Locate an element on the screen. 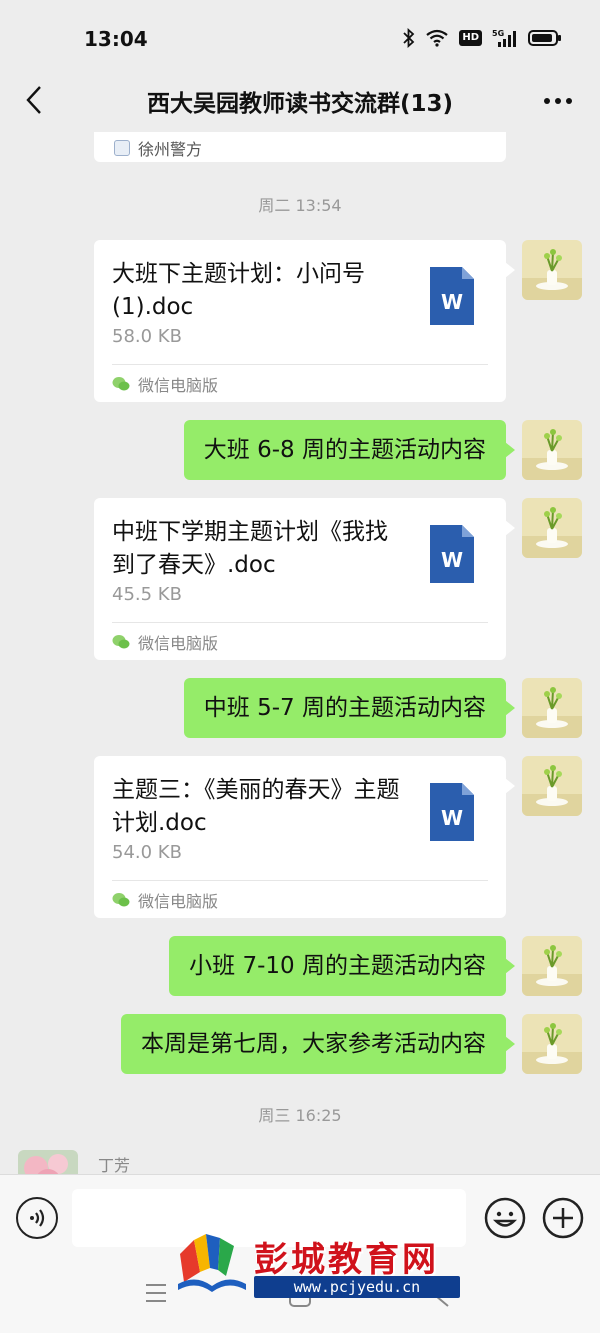 This screenshot has width=600, height=1333. timestamp: 周二 13:54 is located at coordinates (300, 205).